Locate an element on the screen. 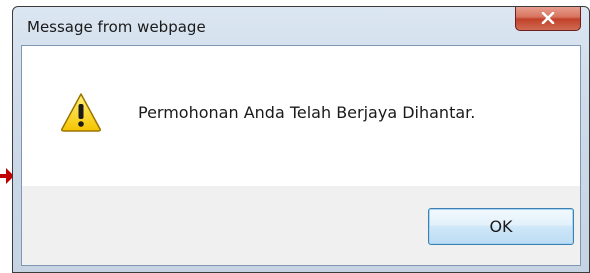 This screenshot has height=273, width=590. close-icon is located at coordinates (548, 18).